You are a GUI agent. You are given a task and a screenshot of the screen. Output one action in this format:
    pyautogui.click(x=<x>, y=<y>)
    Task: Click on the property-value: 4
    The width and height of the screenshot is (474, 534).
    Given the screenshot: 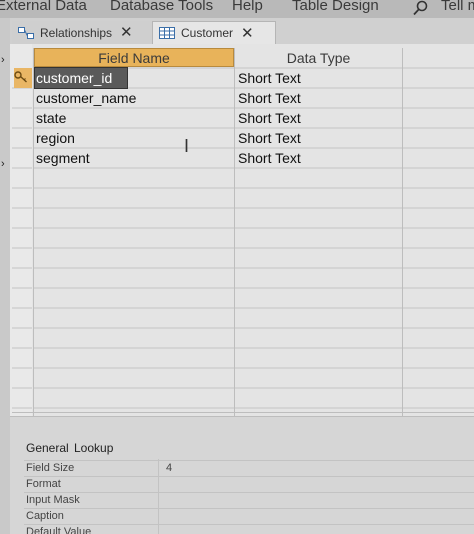 What is the action you would take?
    pyautogui.click(x=169, y=468)
    